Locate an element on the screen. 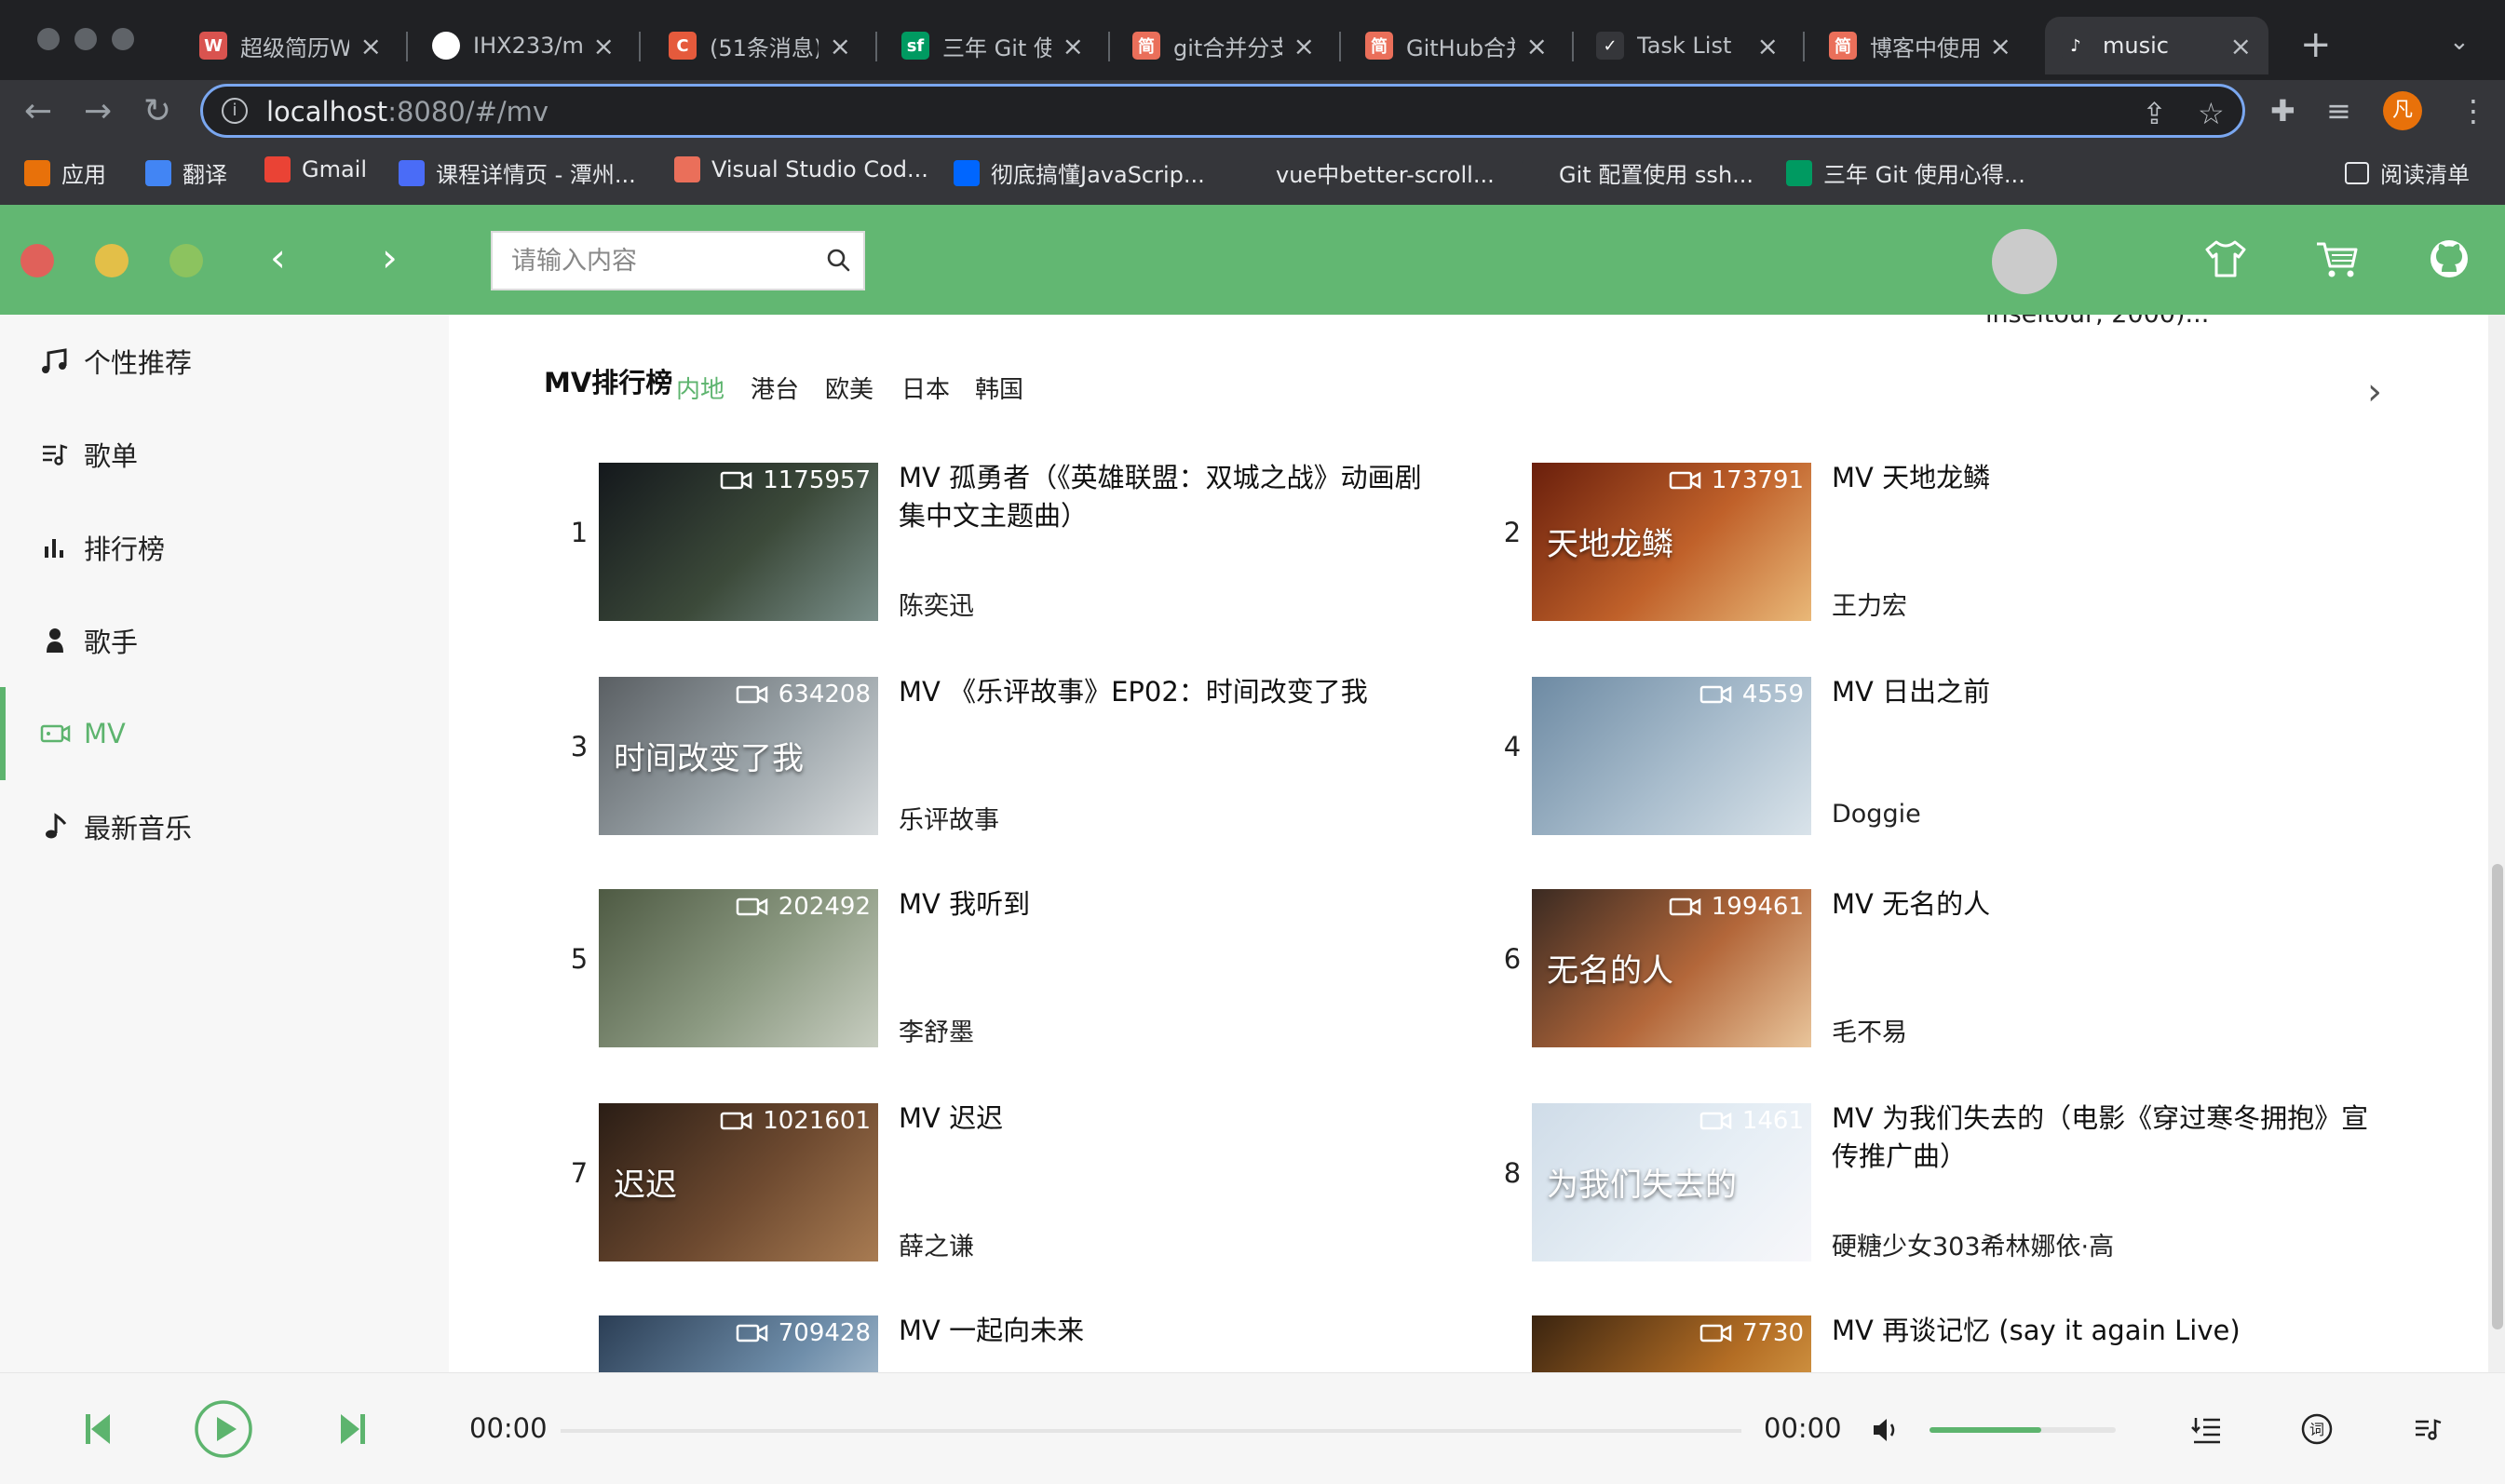  ranking-next-arrow-icon: › is located at coordinates (2374, 392).